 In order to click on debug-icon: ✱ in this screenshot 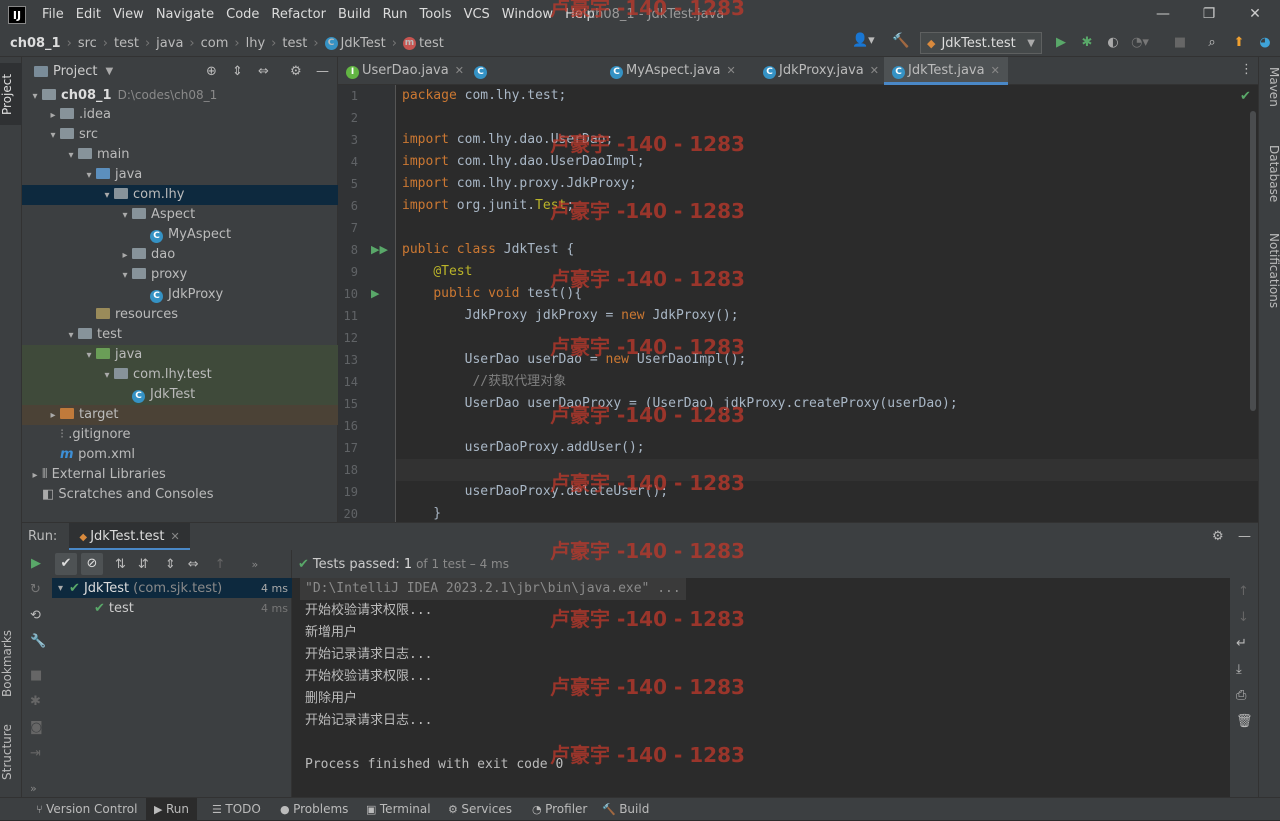, I will do `click(1087, 43)`.